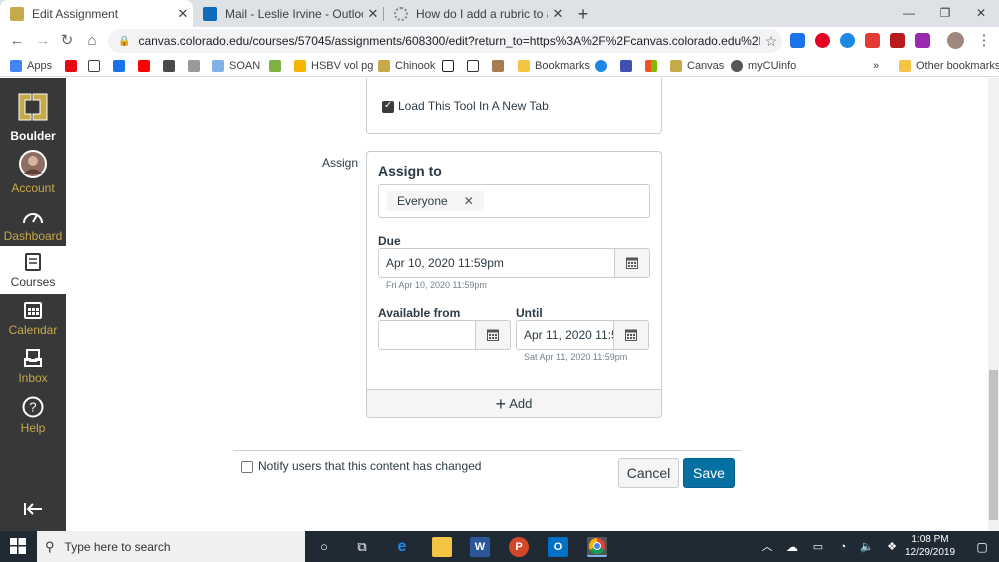 The height and width of the screenshot is (562, 999). Describe the element at coordinates (480, 547) in the screenshot. I see `word-icon: W` at that location.